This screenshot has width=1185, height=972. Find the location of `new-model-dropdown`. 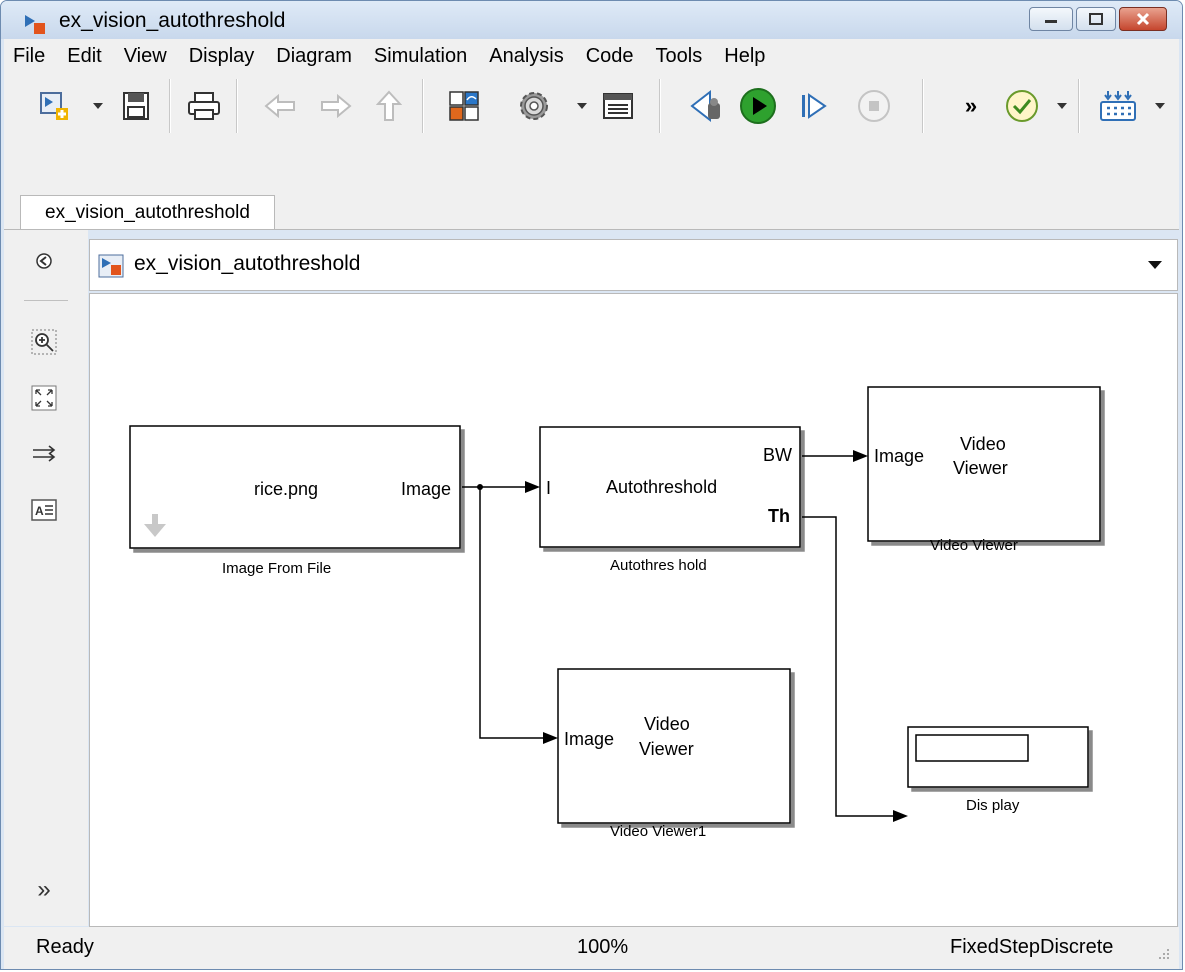

new-model-dropdown is located at coordinates (98, 106).